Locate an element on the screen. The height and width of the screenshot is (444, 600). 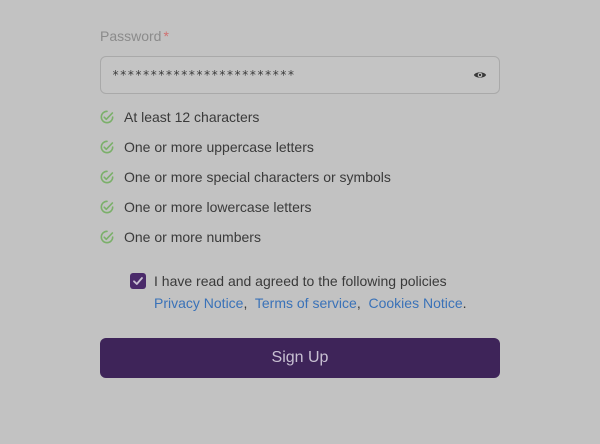
requirement-item: At least 12 characters is located at coordinates (300, 117).